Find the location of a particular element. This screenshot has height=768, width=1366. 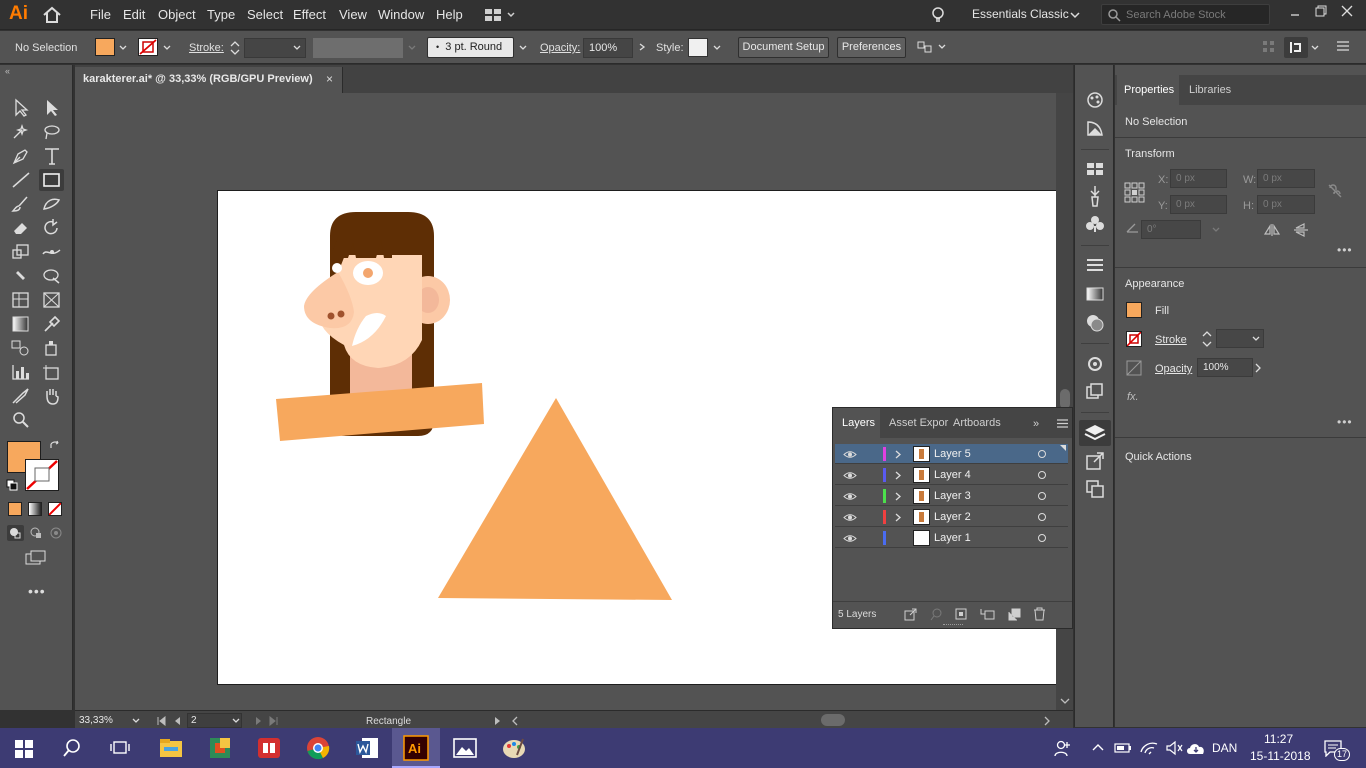

scroll-left-icon is located at coordinates (515, 721).